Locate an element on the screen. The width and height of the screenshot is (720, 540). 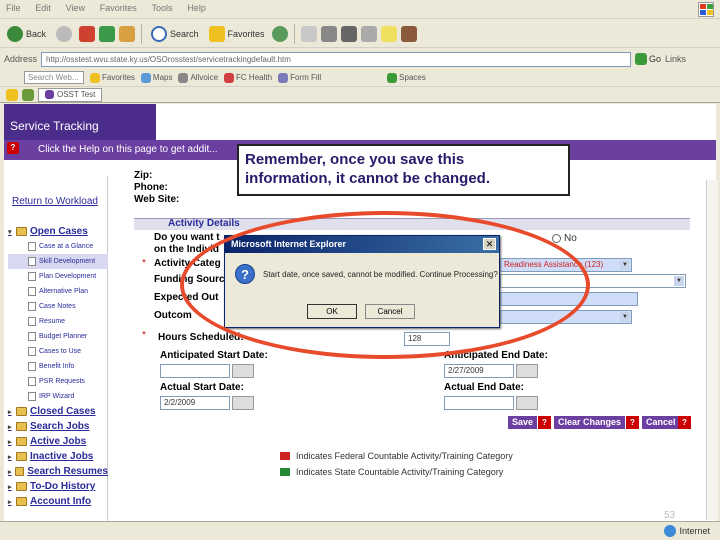
health-icon is located at coordinates (229, 77).